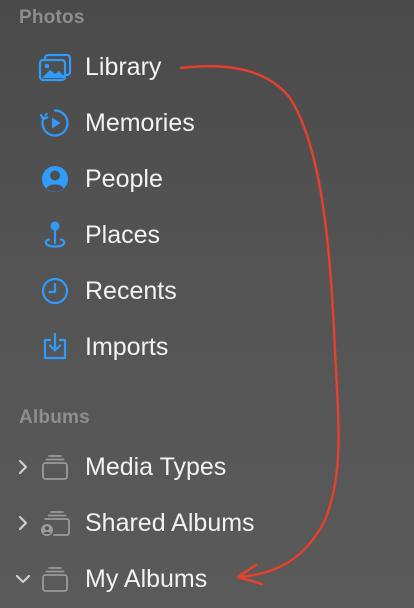 The height and width of the screenshot is (608, 414). Describe the element at coordinates (146, 578) in the screenshot. I see `sidebar-item-label: My Albums` at that location.